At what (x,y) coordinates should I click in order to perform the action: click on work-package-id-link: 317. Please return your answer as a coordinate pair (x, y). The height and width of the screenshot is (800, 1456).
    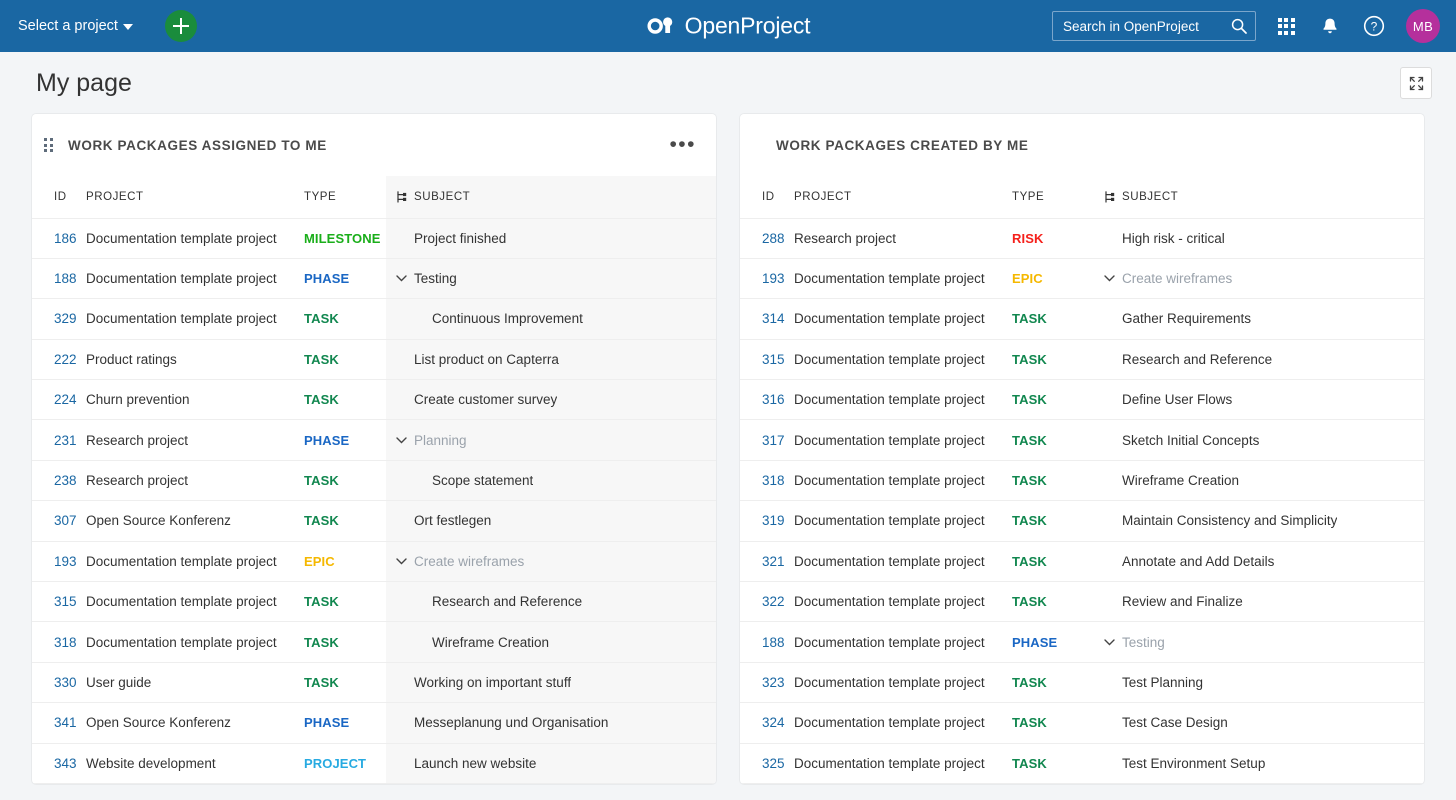
    Looking at the image, I should click on (773, 440).